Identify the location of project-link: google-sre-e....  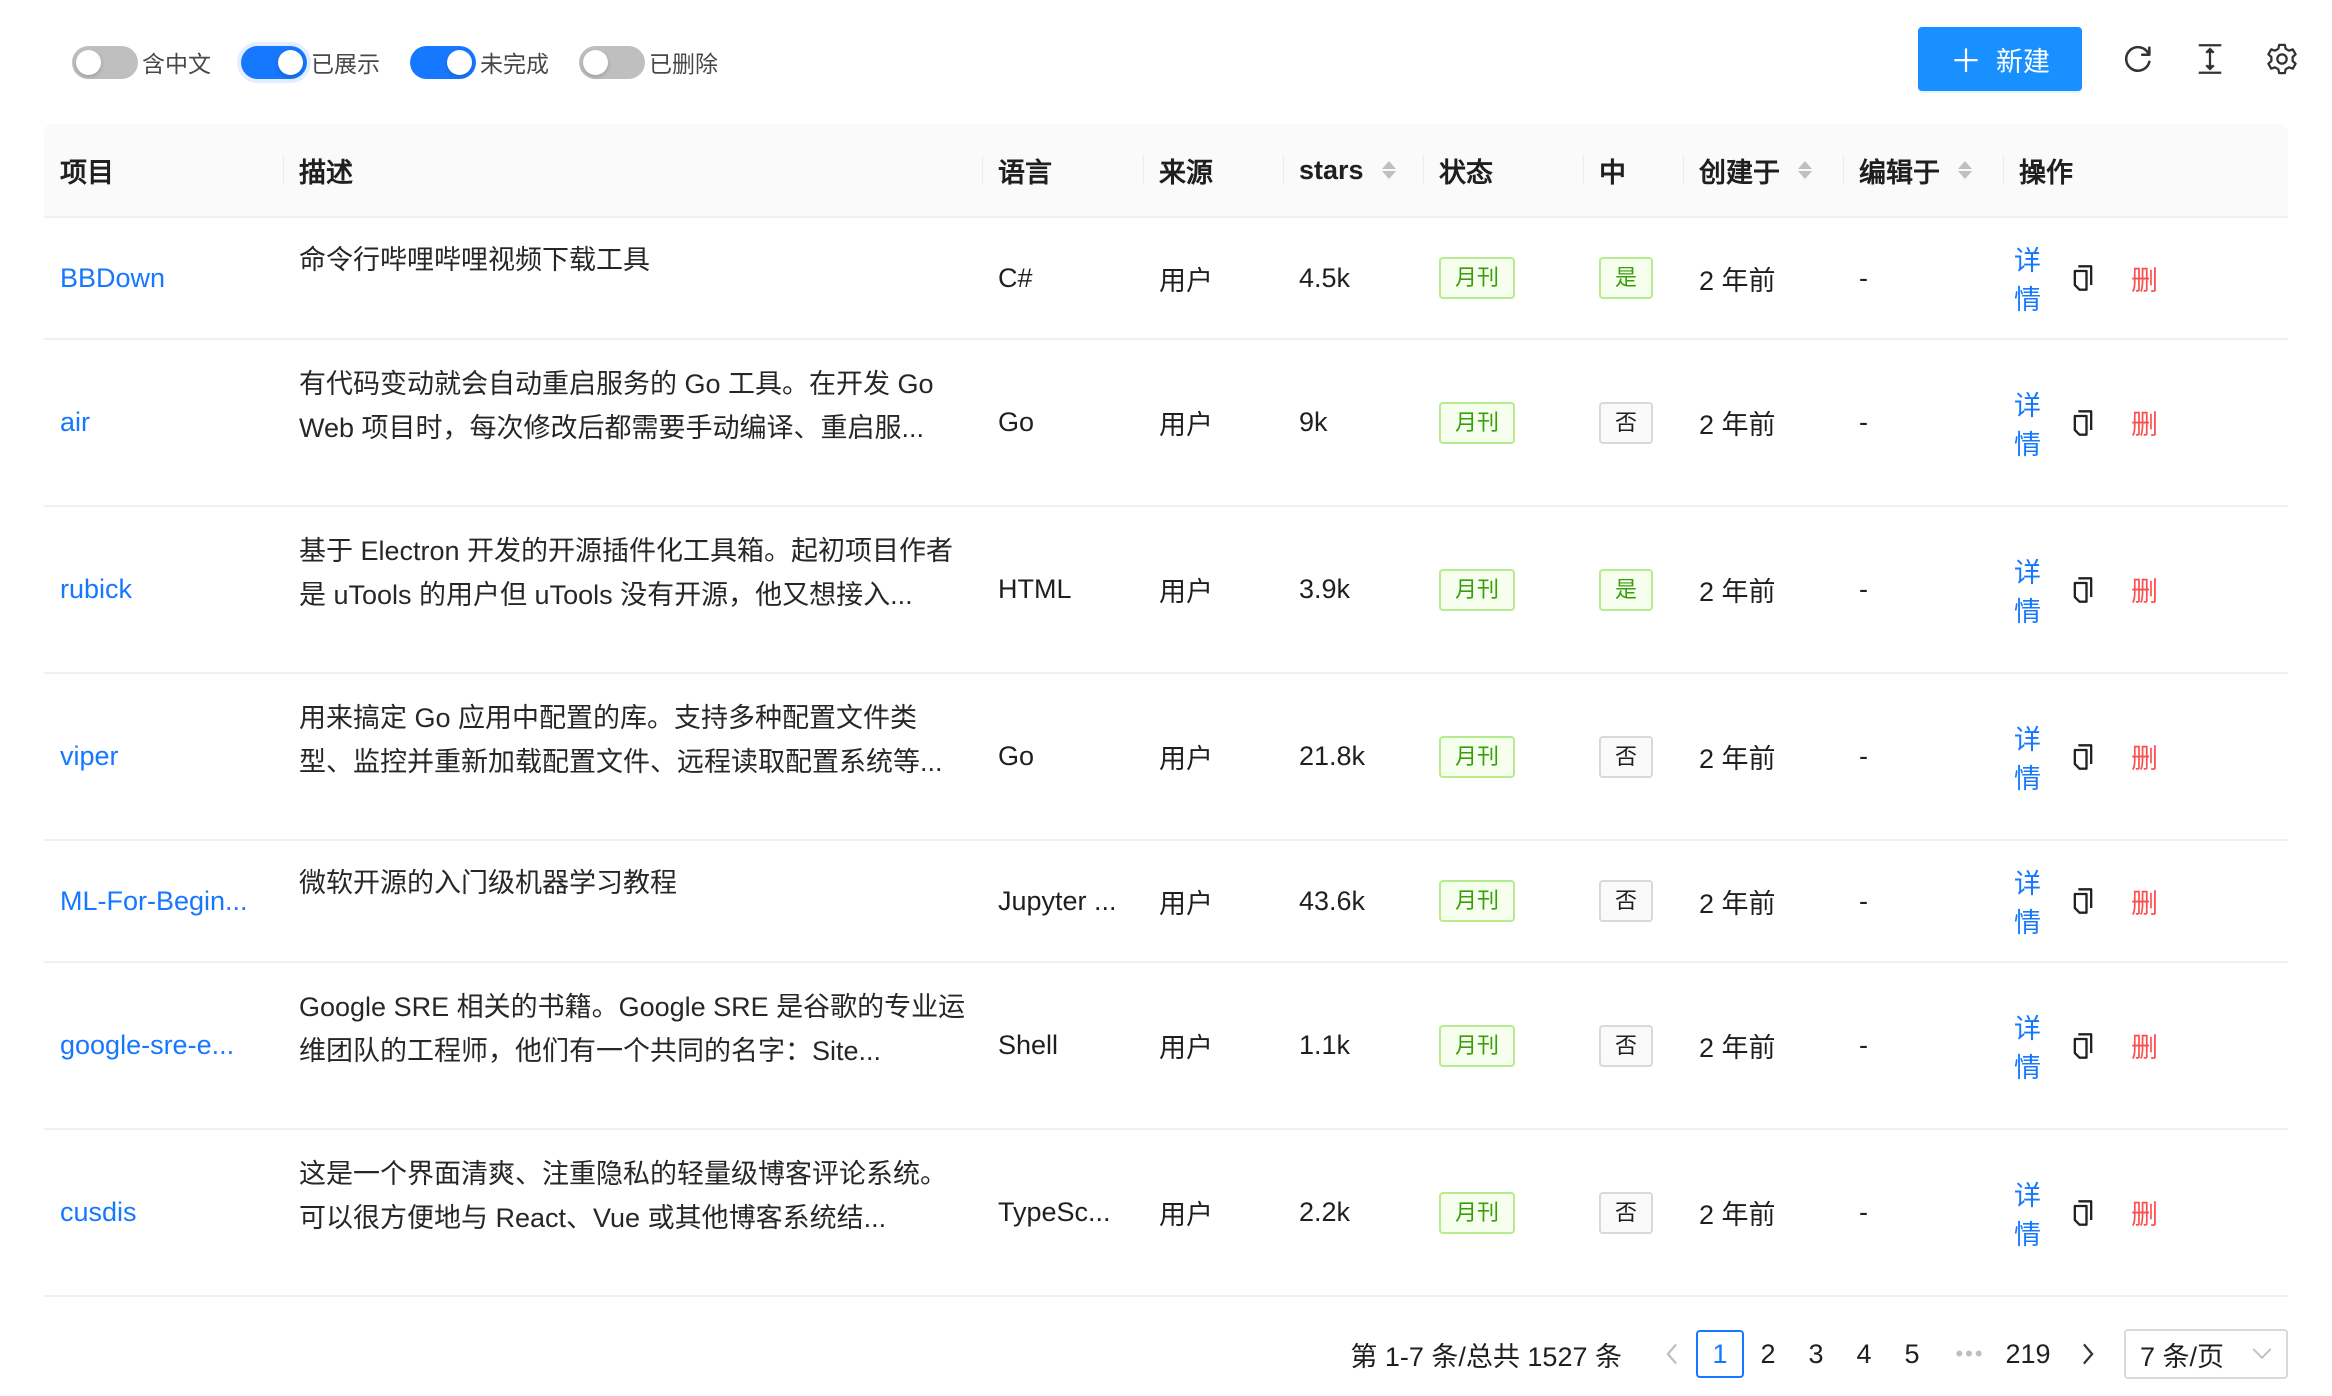
(147, 1045).